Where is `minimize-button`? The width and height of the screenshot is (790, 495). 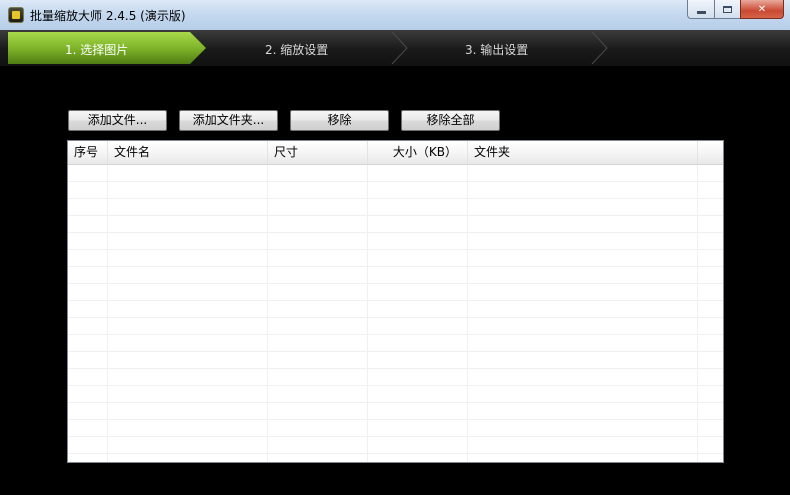
minimize-button is located at coordinates (700, 9).